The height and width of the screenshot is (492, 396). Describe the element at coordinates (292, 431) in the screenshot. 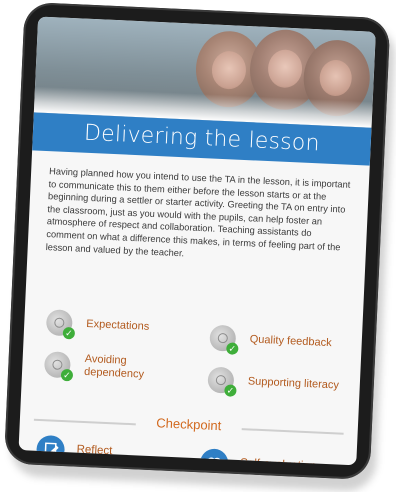

I see `divider-right` at that location.